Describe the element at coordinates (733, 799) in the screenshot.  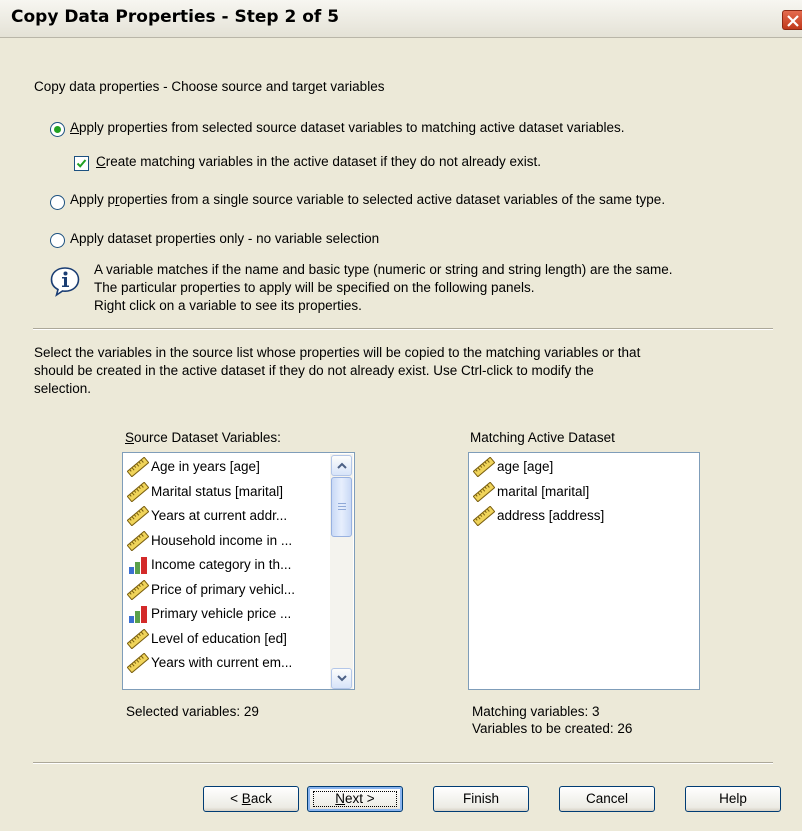
I see `help-button: Help` at that location.